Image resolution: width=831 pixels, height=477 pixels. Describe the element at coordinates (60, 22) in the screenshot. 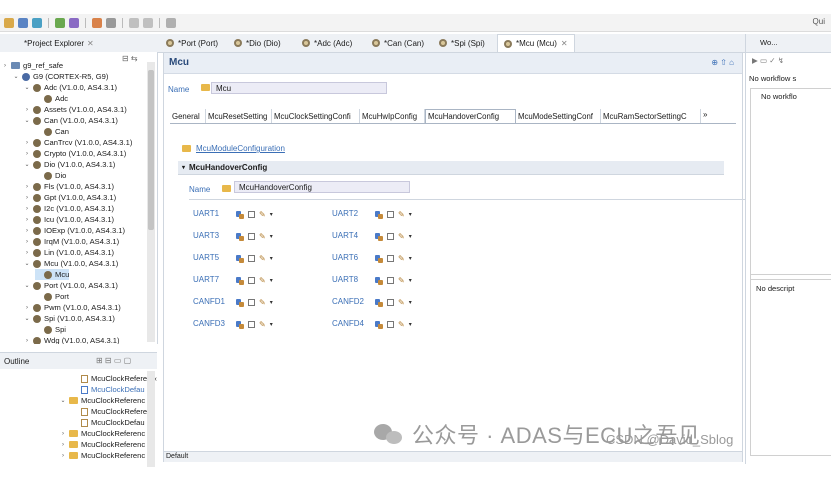

I see `build-icon` at that location.